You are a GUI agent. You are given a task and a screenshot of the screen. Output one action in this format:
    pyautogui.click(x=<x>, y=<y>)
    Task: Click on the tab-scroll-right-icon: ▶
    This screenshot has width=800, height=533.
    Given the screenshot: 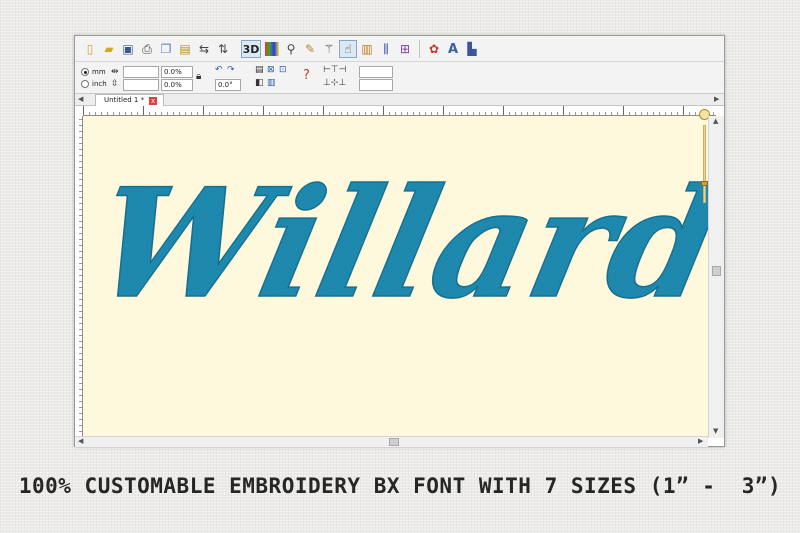 What is the action you would take?
    pyautogui.click(x=716, y=99)
    